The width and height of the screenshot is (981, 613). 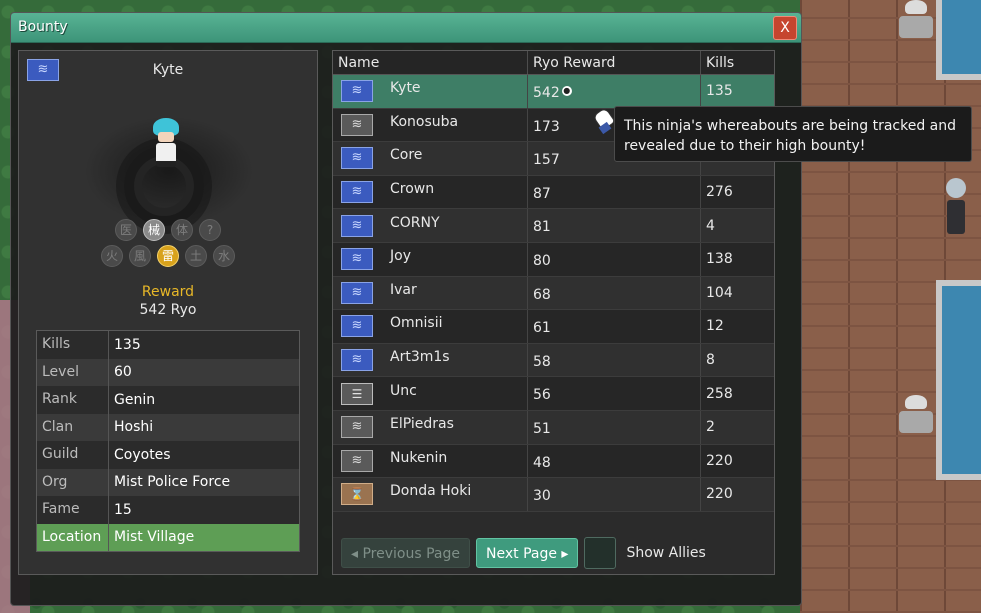 What do you see at coordinates (430, 293) in the screenshot?
I see `cell-name: Ivar` at bounding box center [430, 293].